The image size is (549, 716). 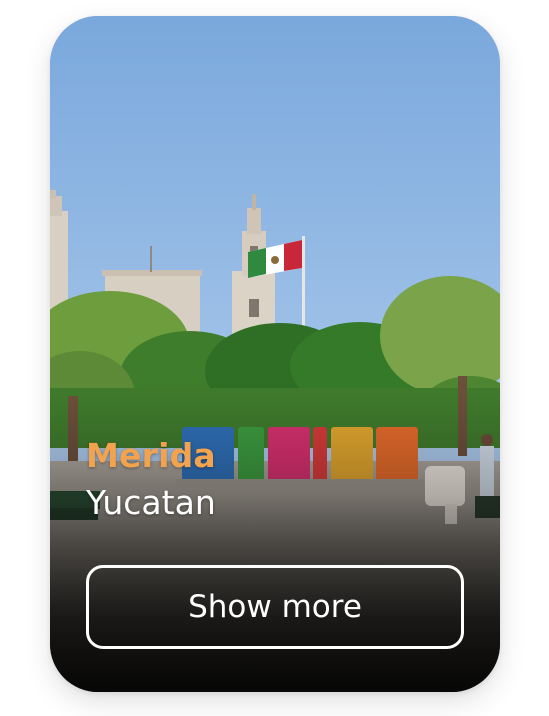 I want to click on destination-title: Merida, so click(x=151, y=455).